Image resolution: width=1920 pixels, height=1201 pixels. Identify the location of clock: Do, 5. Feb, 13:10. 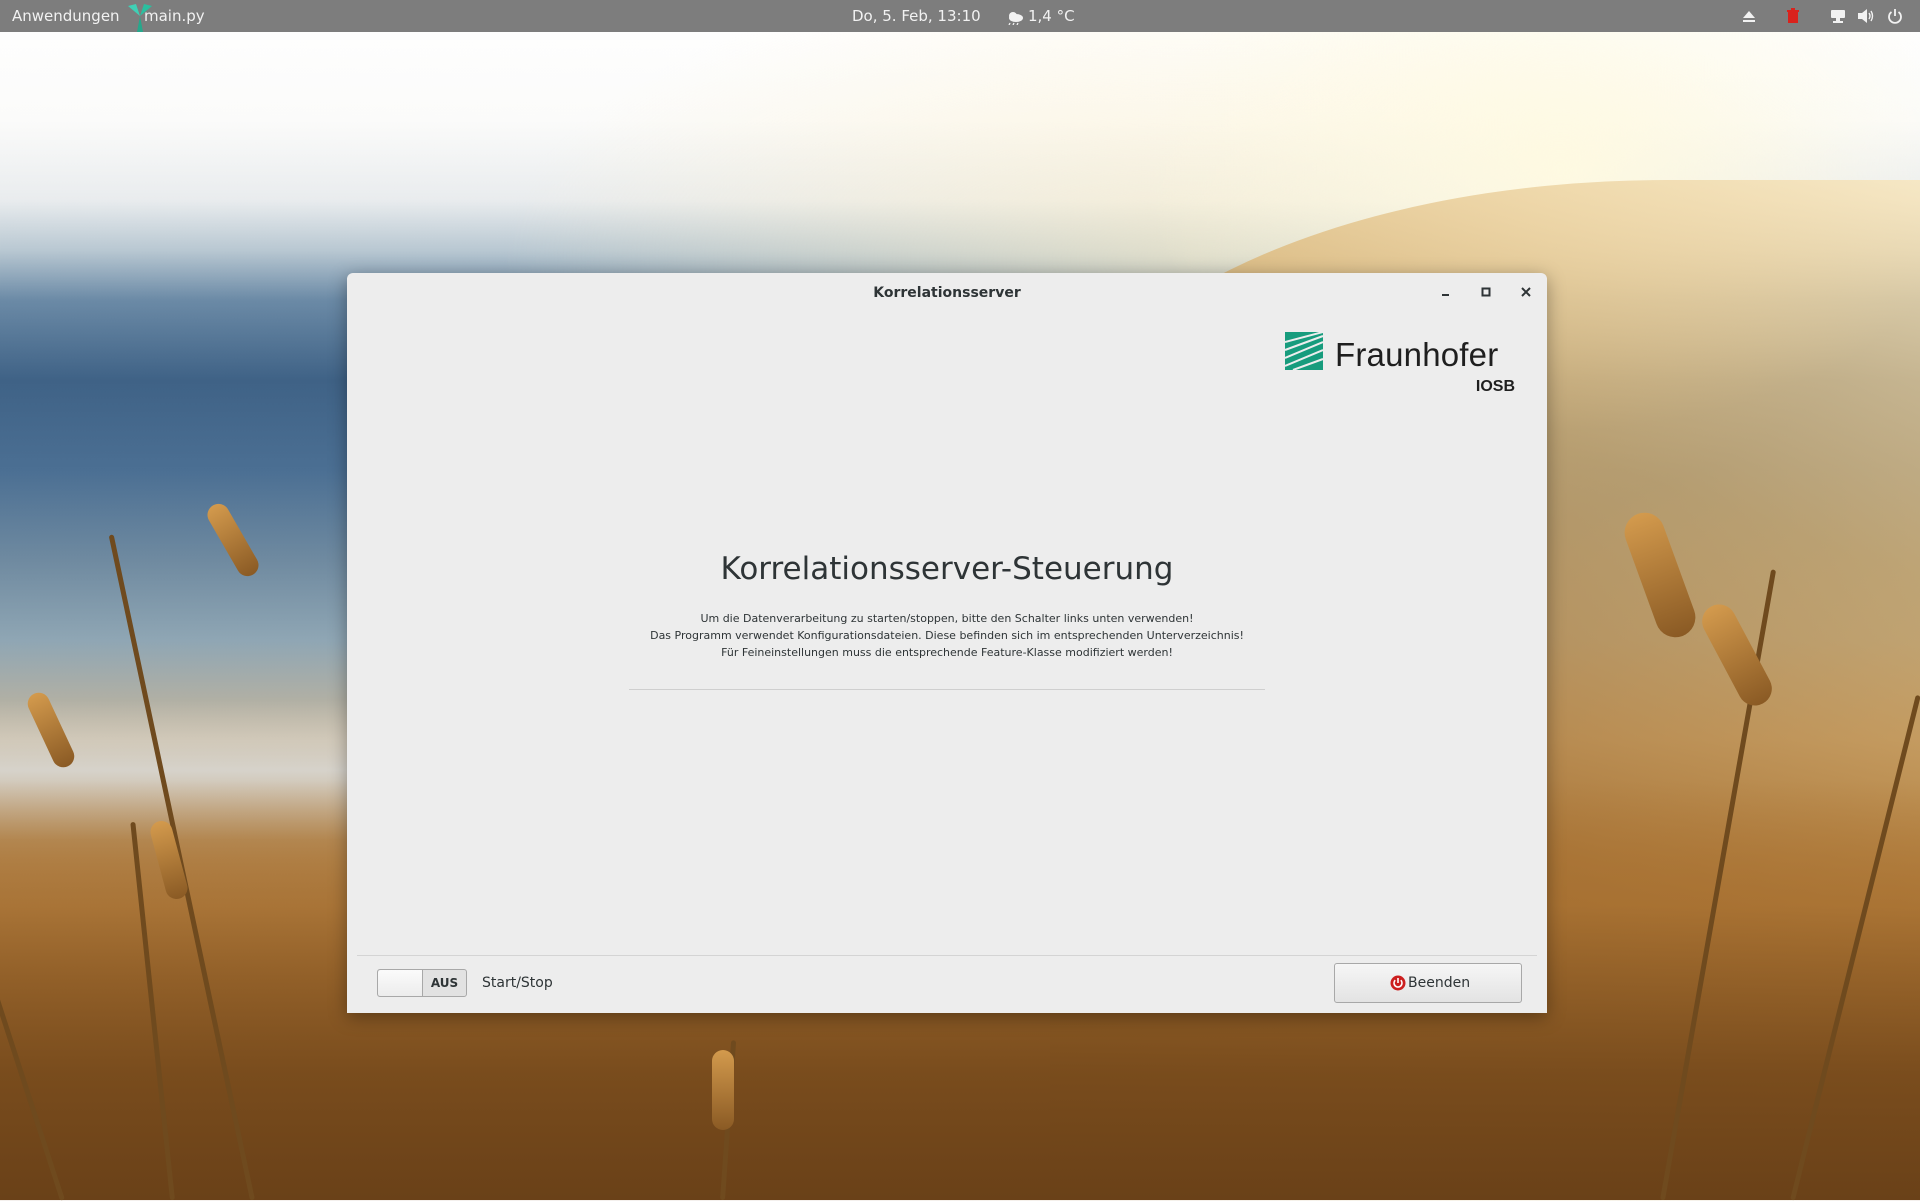
(916, 16).